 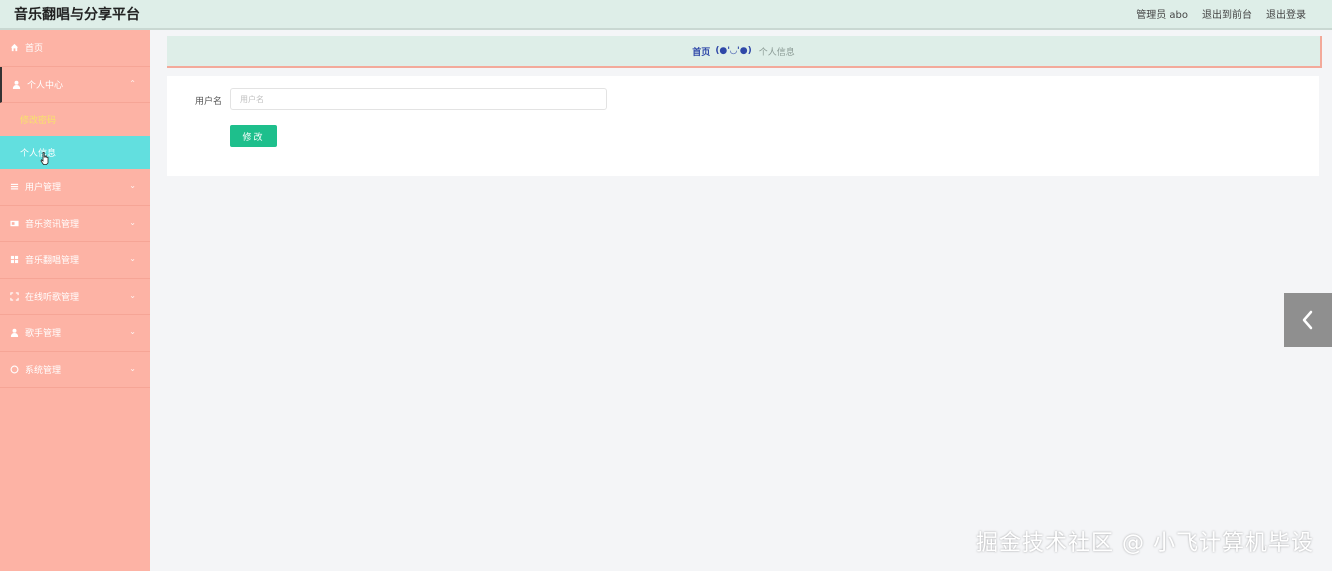 What do you see at coordinates (14, 369) in the screenshot?
I see `circle-icon` at bounding box center [14, 369].